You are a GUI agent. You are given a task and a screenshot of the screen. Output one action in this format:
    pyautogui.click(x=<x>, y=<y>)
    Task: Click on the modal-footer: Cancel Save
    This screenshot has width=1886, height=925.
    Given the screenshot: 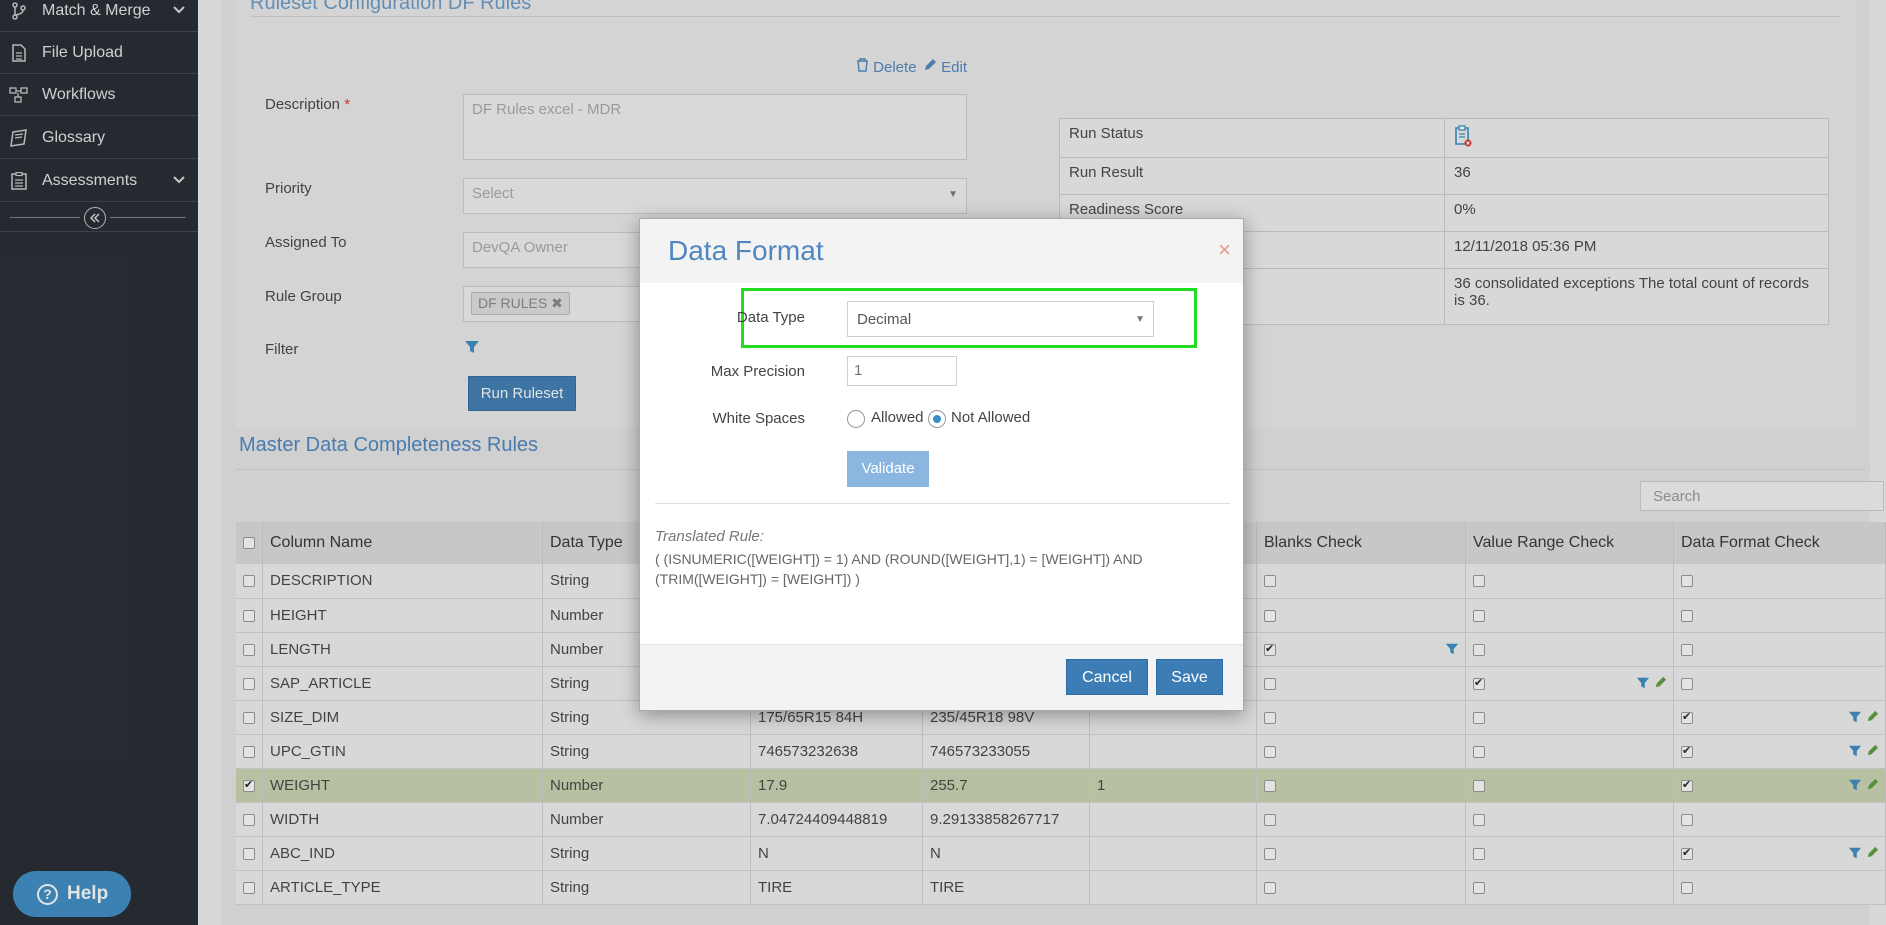 What is the action you would take?
    pyautogui.click(x=941, y=677)
    